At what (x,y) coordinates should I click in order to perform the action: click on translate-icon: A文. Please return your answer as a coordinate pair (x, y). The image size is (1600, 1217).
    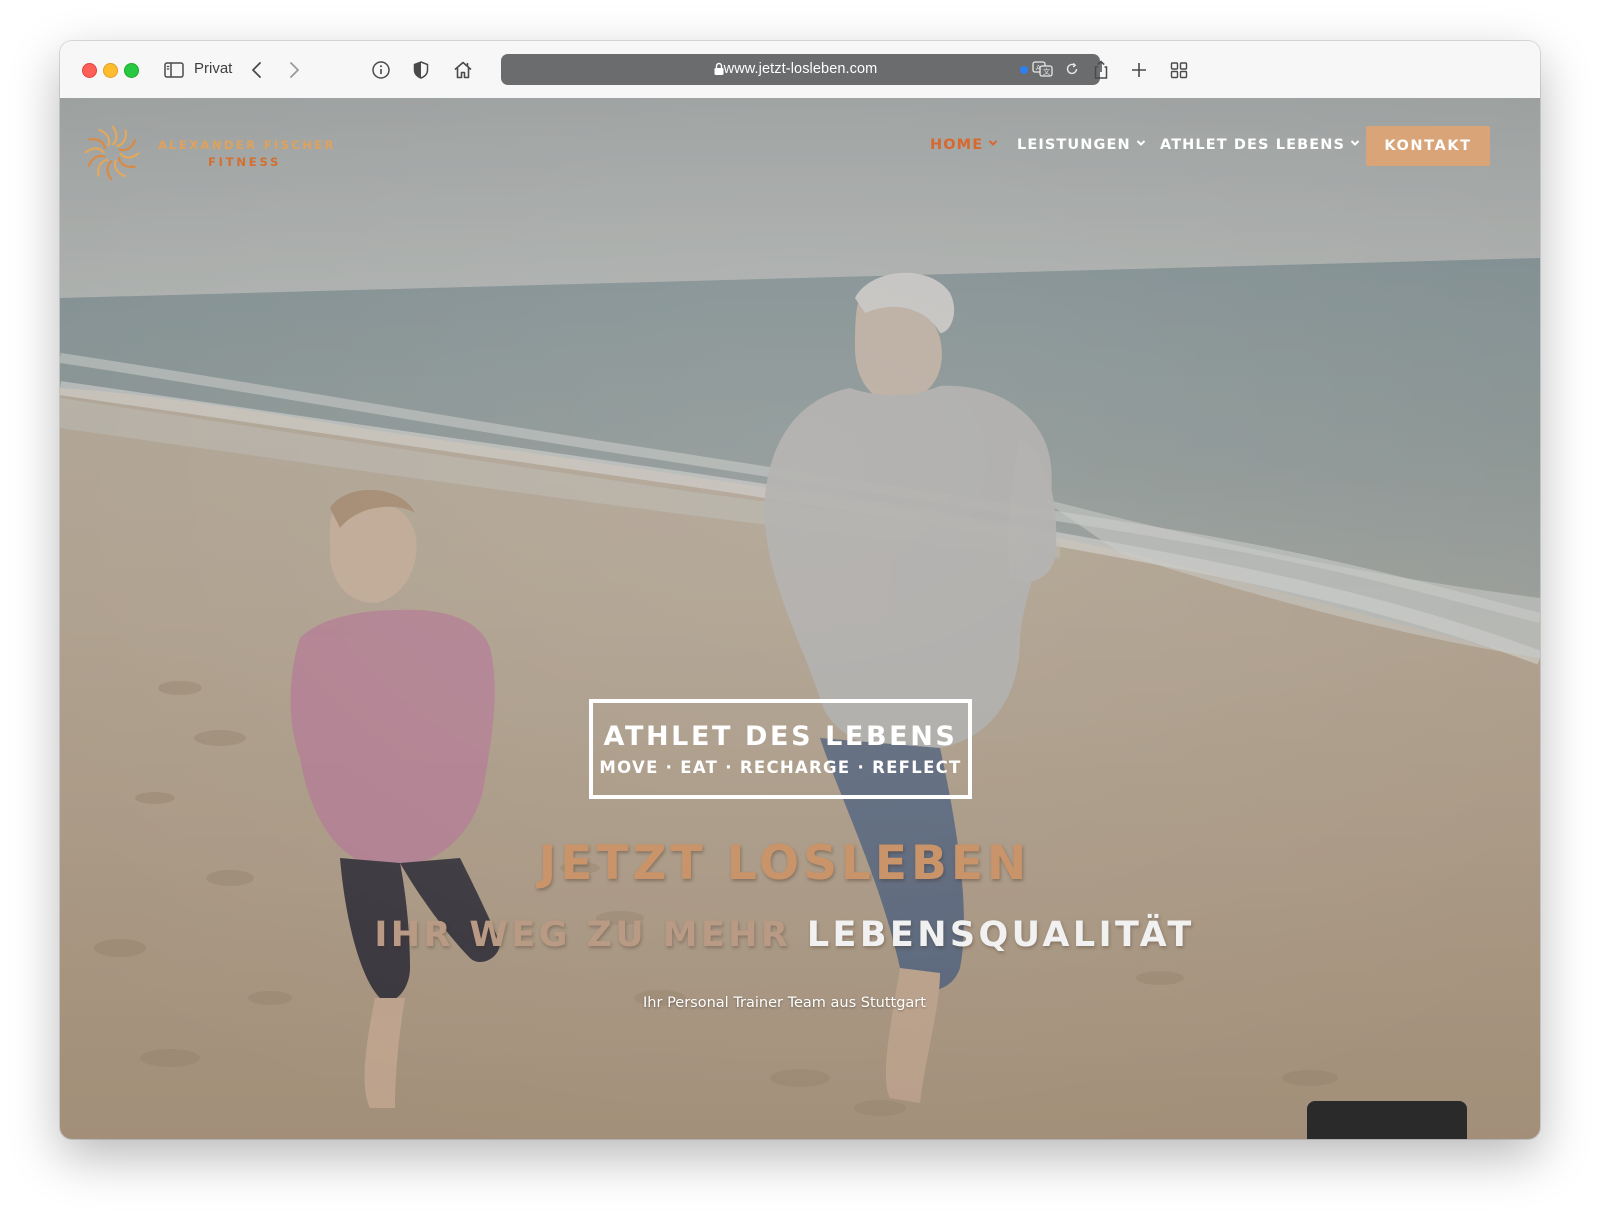
    Looking at the image, I should click on (1043, 69).